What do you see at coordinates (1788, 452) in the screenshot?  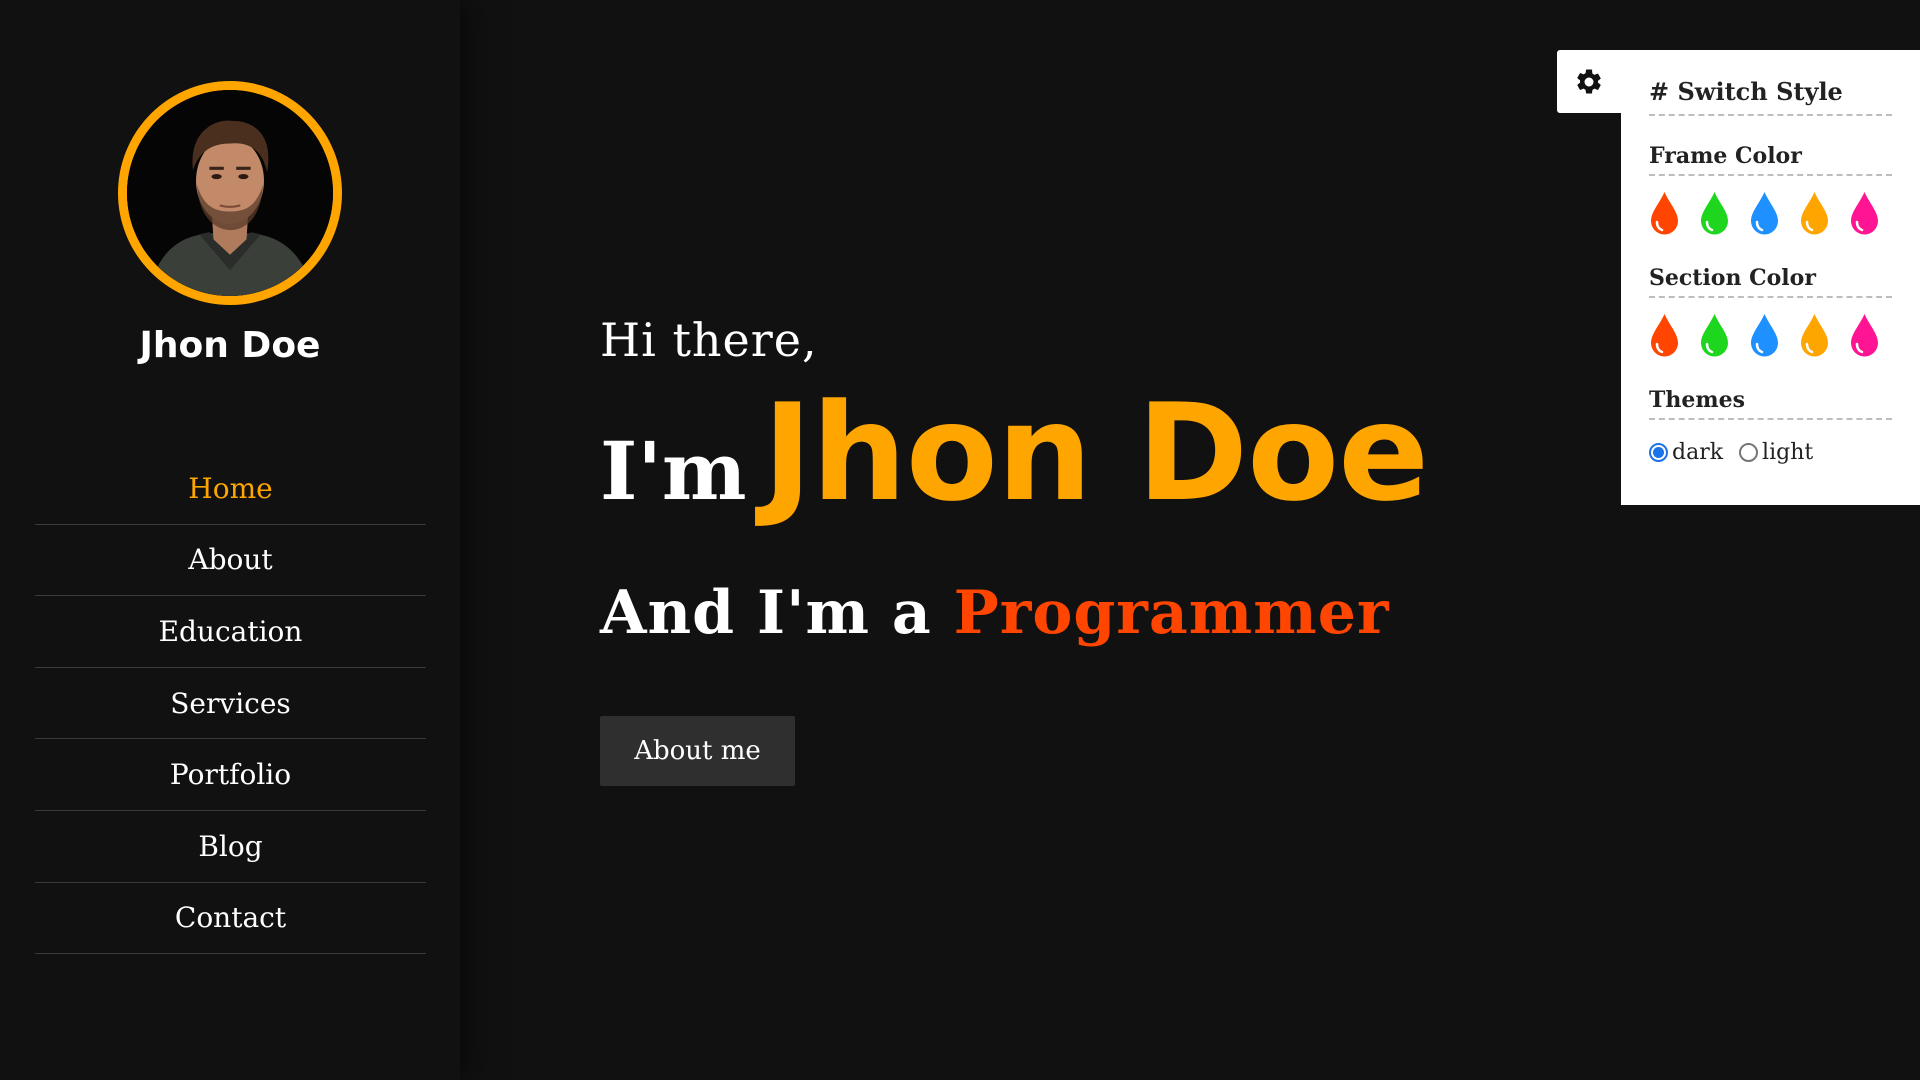 I see `theme-light-label: light` at bounding box center [1788, 452].